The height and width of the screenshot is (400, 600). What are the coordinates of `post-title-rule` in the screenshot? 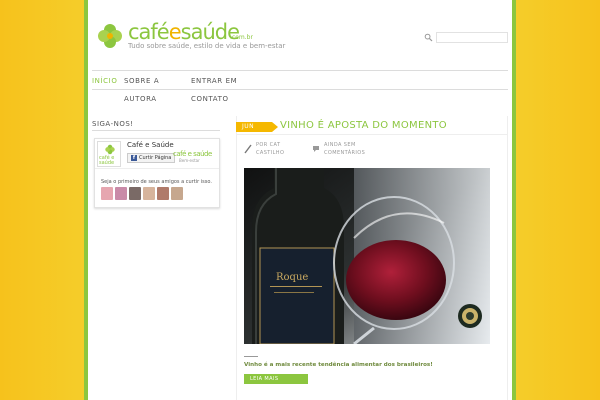 It's located at (372, 134).